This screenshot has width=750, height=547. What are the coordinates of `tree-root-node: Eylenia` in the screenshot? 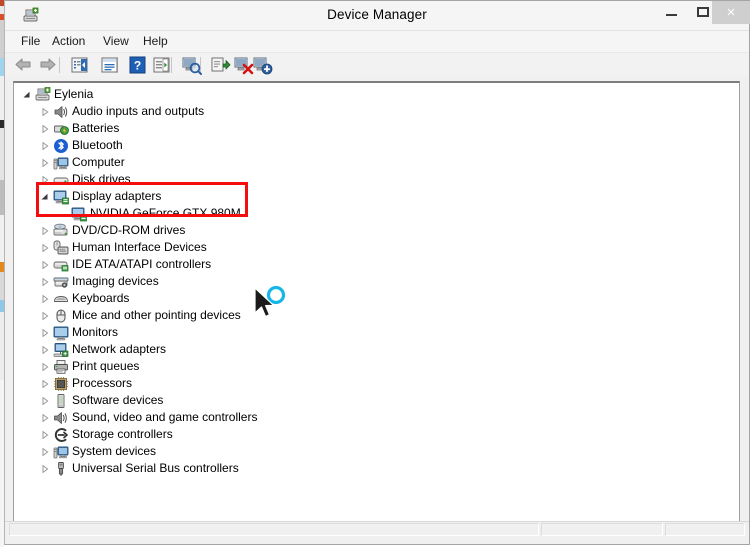 It's located at (376, 94).